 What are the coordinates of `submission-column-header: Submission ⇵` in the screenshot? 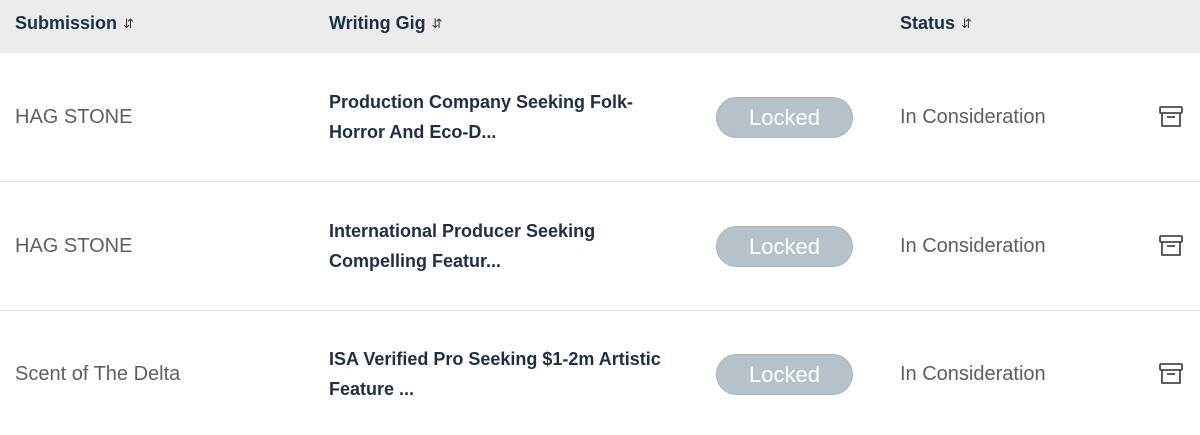 It's located at (74, 23).